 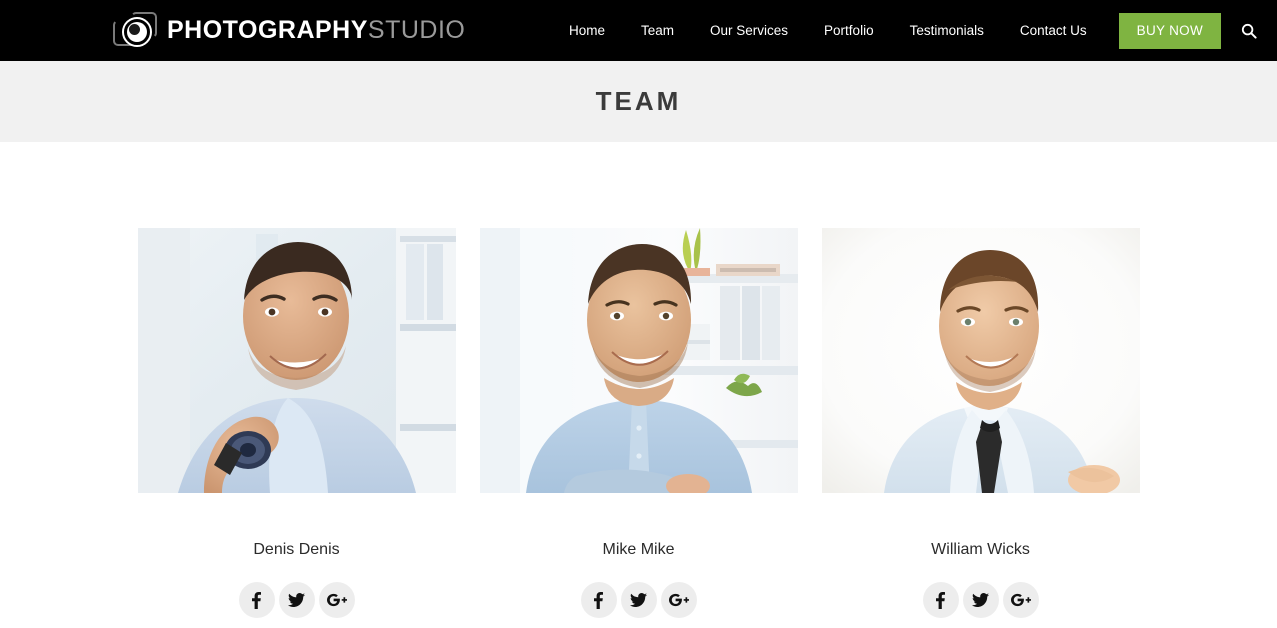 What do you see at coordinates (657, 30) in the screenshot?
I see `nav-item-team: Team` at bounding box center [657, 30].